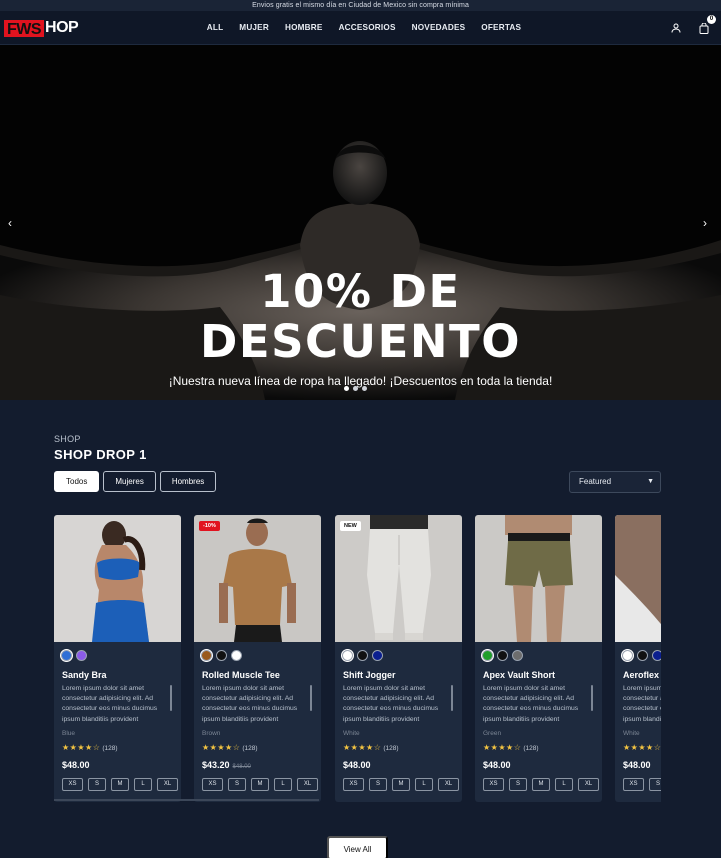 This screenshot has height=858, width=721. What do you see at coordinates (62, 27) in the screenshot?
I see `logo-white-part: HOP` at bounding box center [62, 27].